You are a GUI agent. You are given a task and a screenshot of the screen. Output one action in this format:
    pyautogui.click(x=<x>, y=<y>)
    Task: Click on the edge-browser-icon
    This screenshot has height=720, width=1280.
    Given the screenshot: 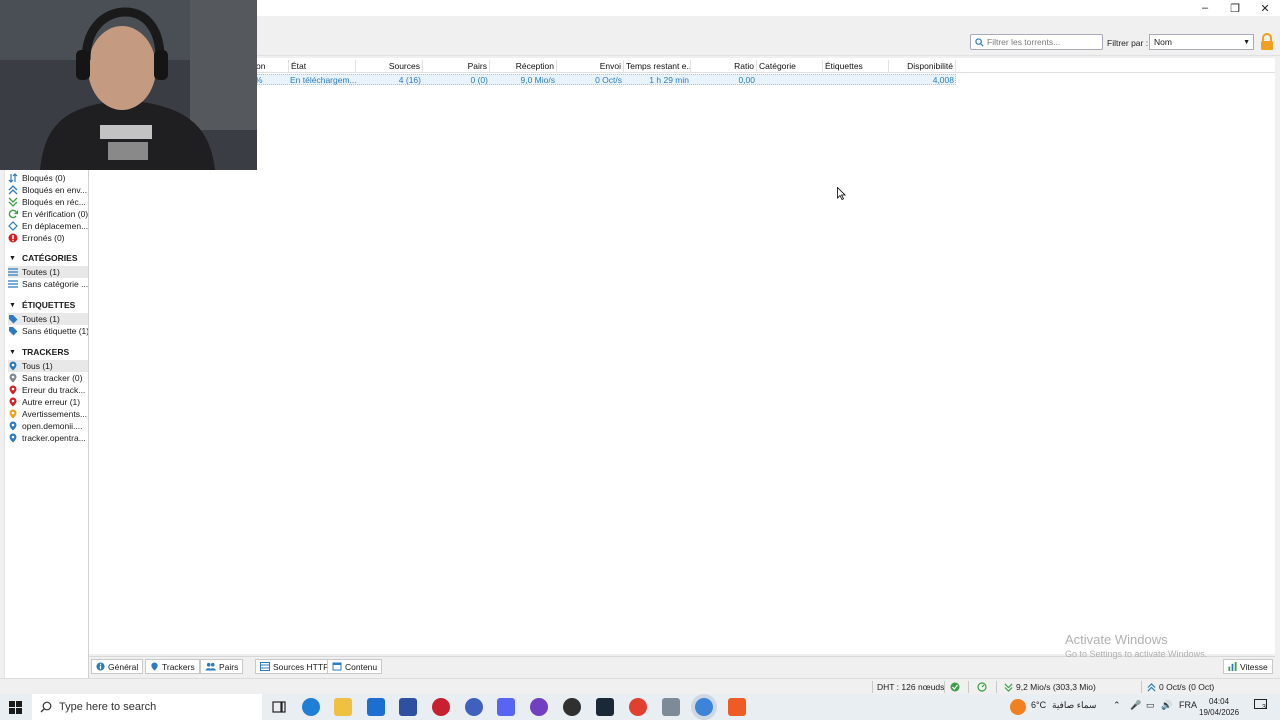 What is the action you would take?
    pyautogui.click(x=311, y=707)
    